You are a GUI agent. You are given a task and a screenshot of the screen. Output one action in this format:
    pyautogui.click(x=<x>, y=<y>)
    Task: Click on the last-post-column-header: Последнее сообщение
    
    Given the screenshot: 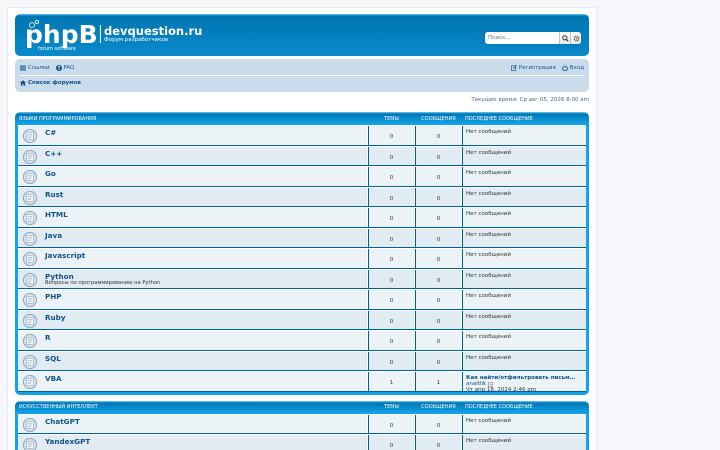 What is the action you would take?
    pyautogui.click(x=499, y=407)
    